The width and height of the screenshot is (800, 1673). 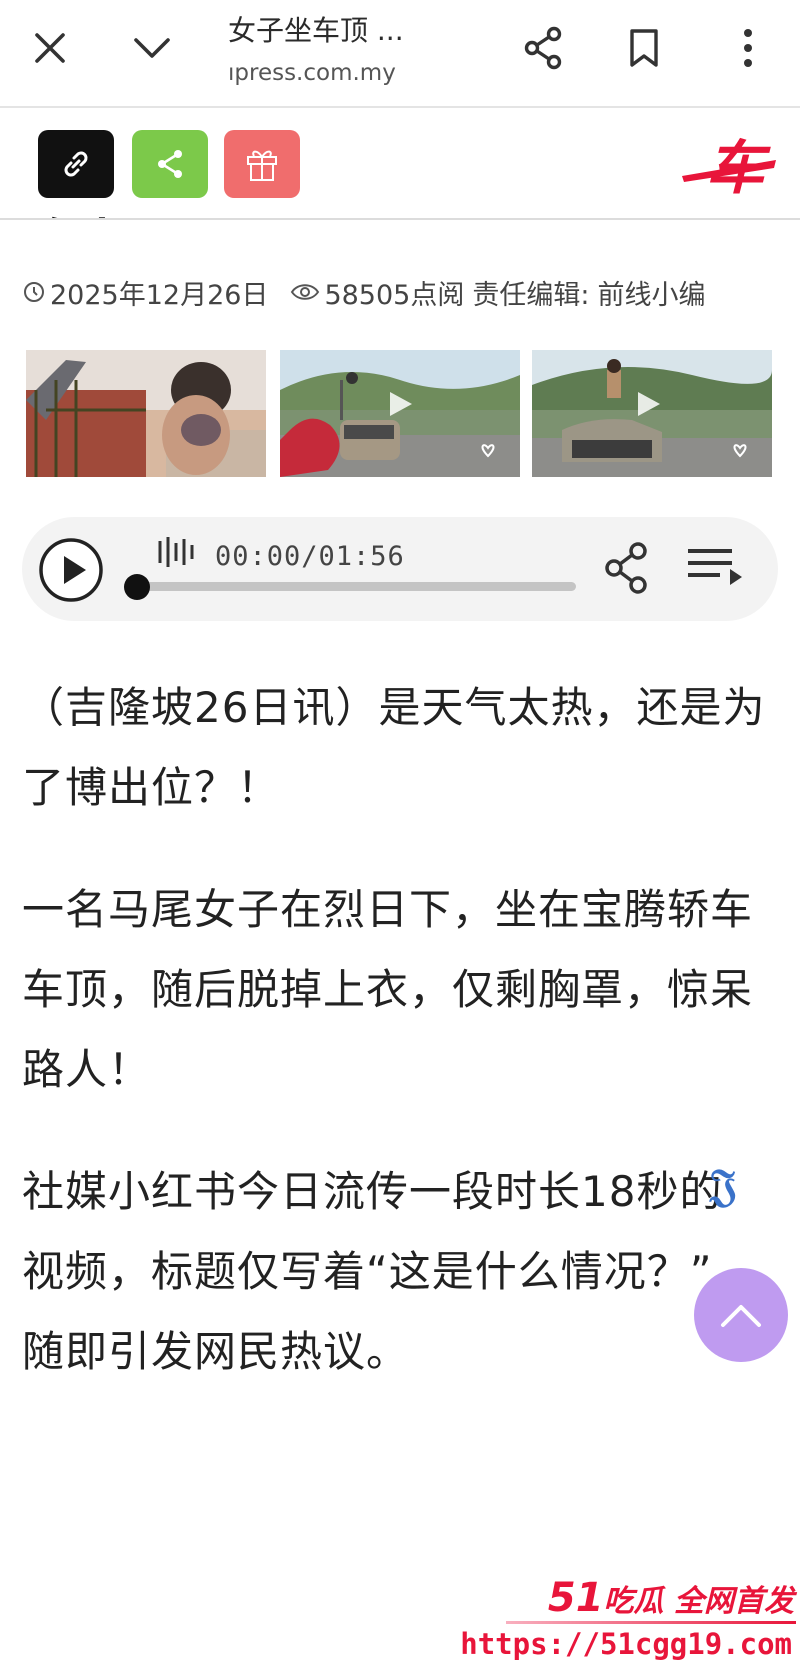 What do you see at coordinates (159, 295) in the screenshot?
I see `publish-date: 2025年12月26日` at bounding box center [159, 295].